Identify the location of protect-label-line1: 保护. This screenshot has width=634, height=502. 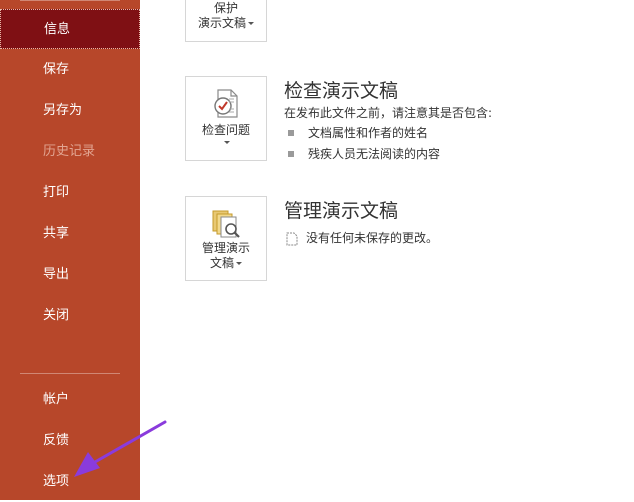
(225, 8).